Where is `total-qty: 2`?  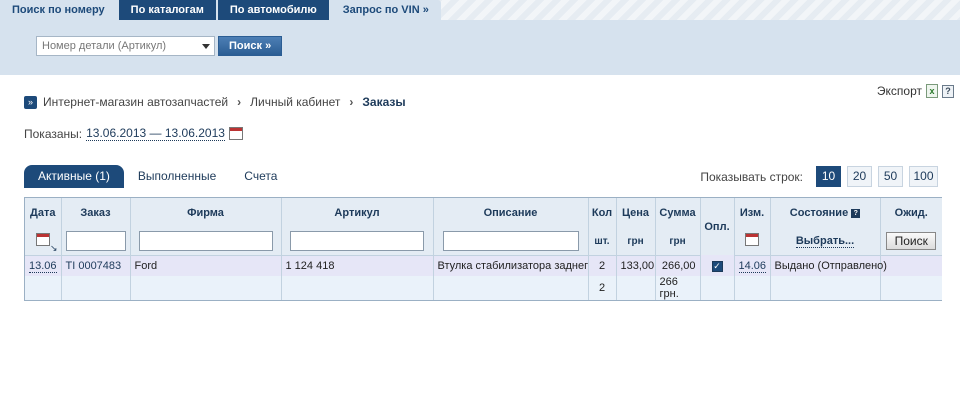 total-qty: 2 is located at coordinates (602, 288).